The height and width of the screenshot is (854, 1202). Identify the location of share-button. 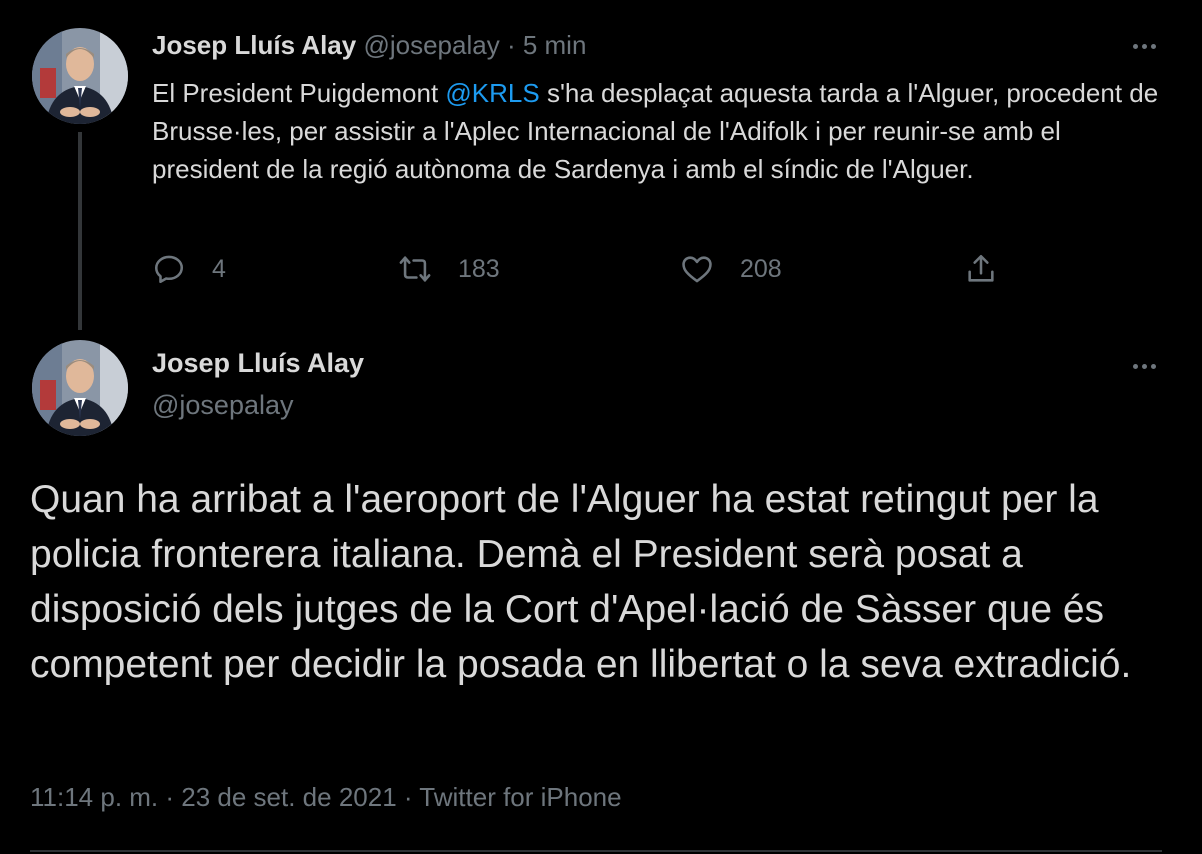
(994, 269).